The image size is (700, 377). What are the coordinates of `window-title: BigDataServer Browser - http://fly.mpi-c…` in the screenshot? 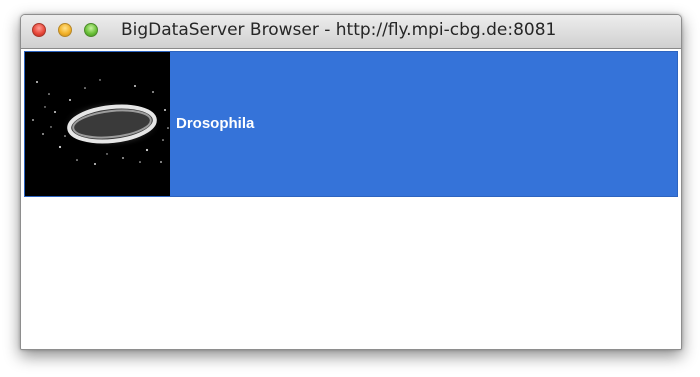 It's located at (339, 30).